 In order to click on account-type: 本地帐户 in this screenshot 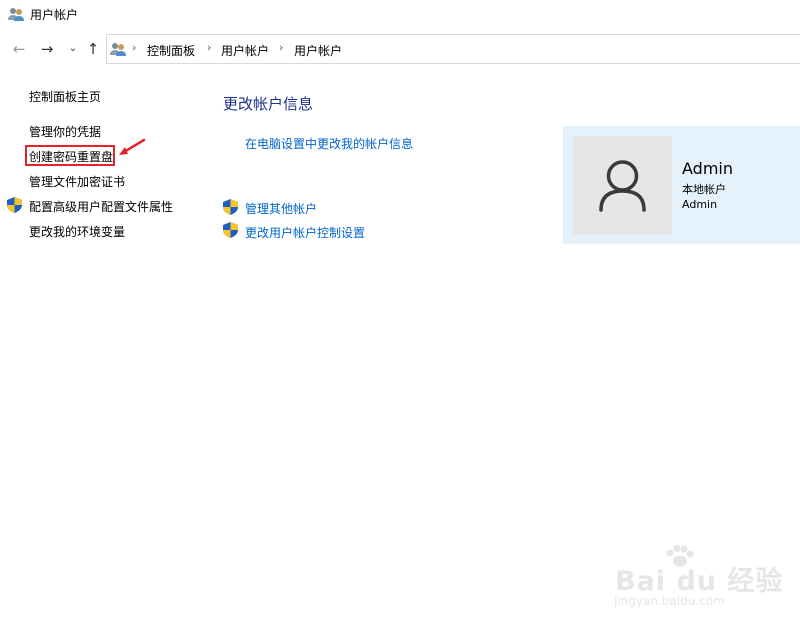, I will do `click(704, 189)`.